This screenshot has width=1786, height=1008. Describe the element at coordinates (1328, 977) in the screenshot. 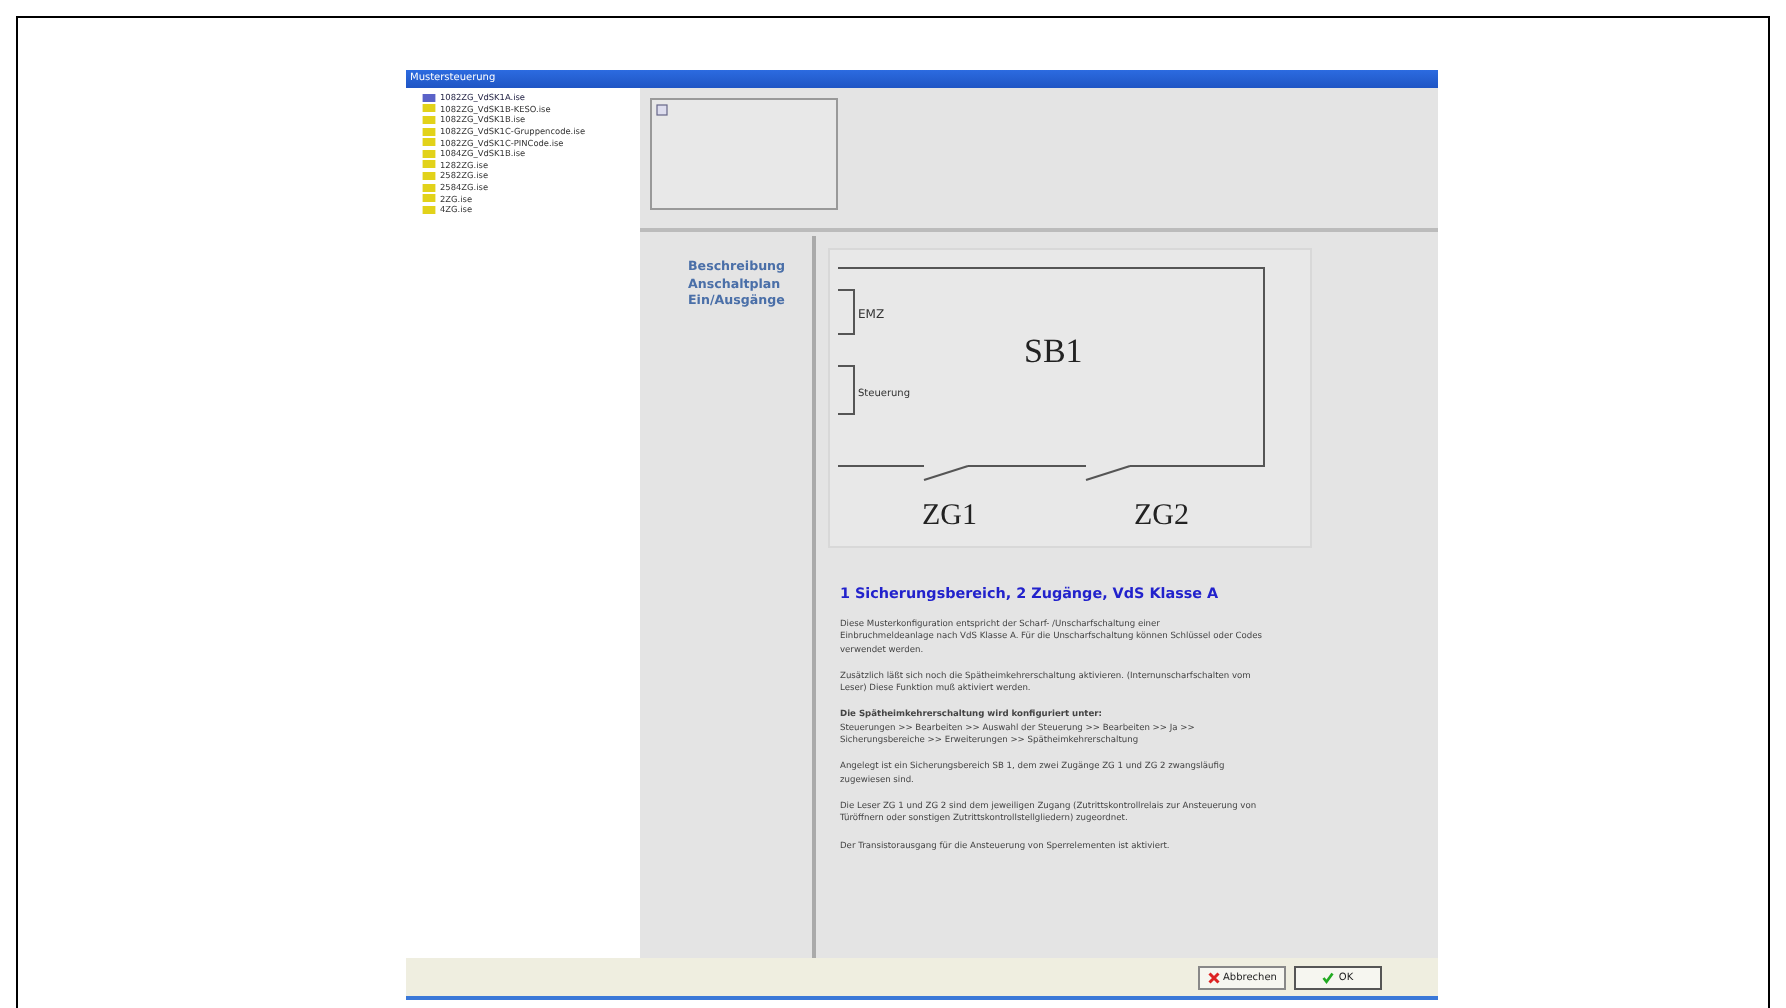

I see `check-icon` at that location.